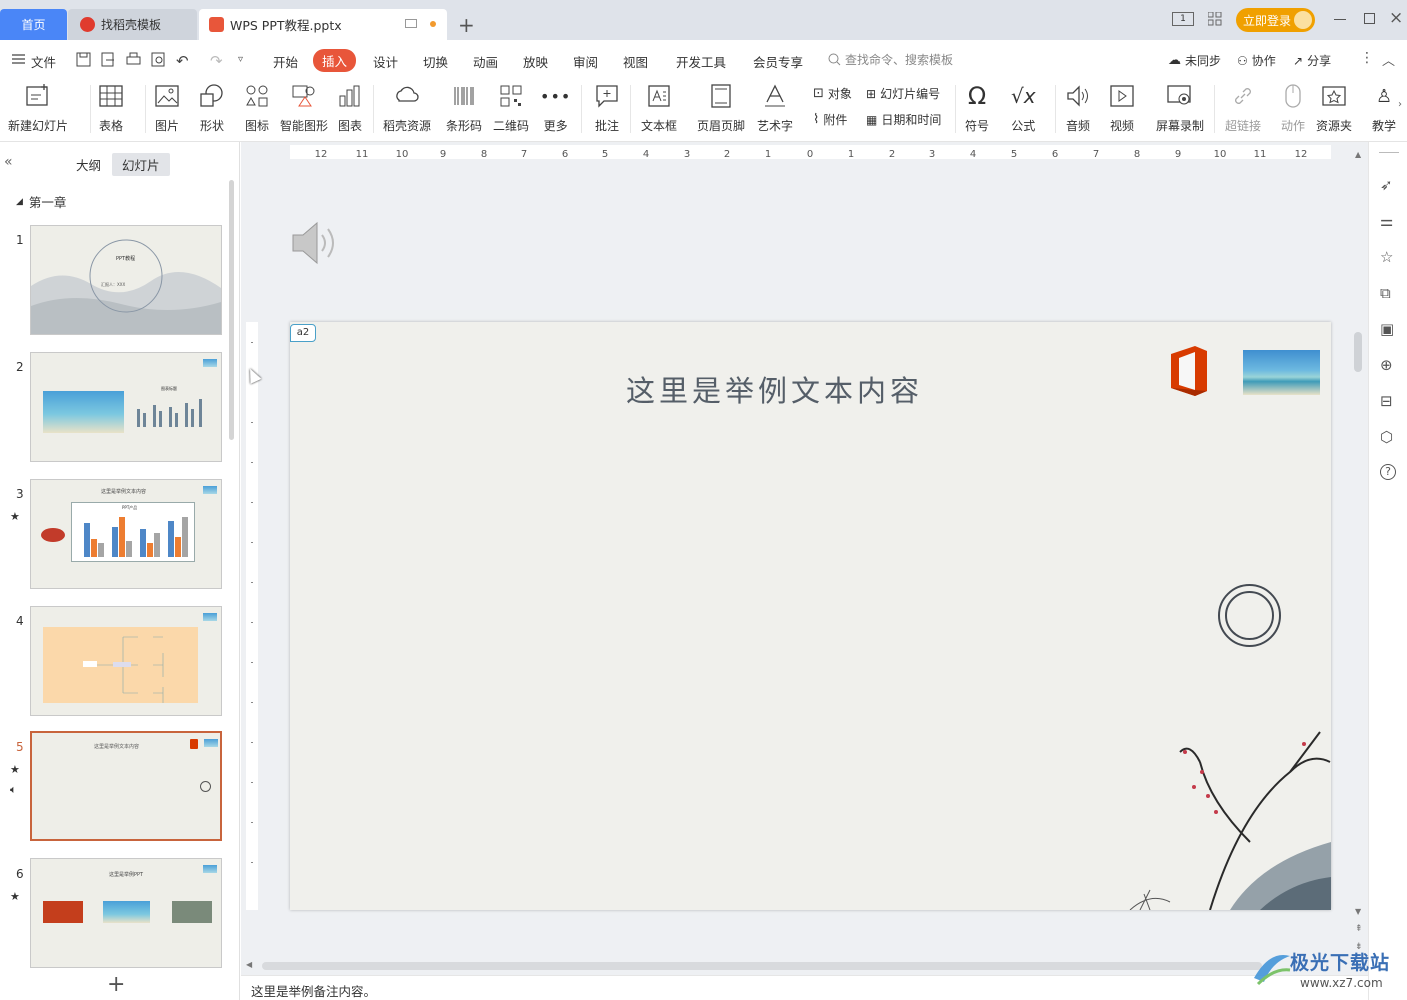 Image resolution: width=1407 pixels, height=1000 pixels. Describe the element at coordinates (83, 59) in the screenshot. I see `save-icon` at that location.